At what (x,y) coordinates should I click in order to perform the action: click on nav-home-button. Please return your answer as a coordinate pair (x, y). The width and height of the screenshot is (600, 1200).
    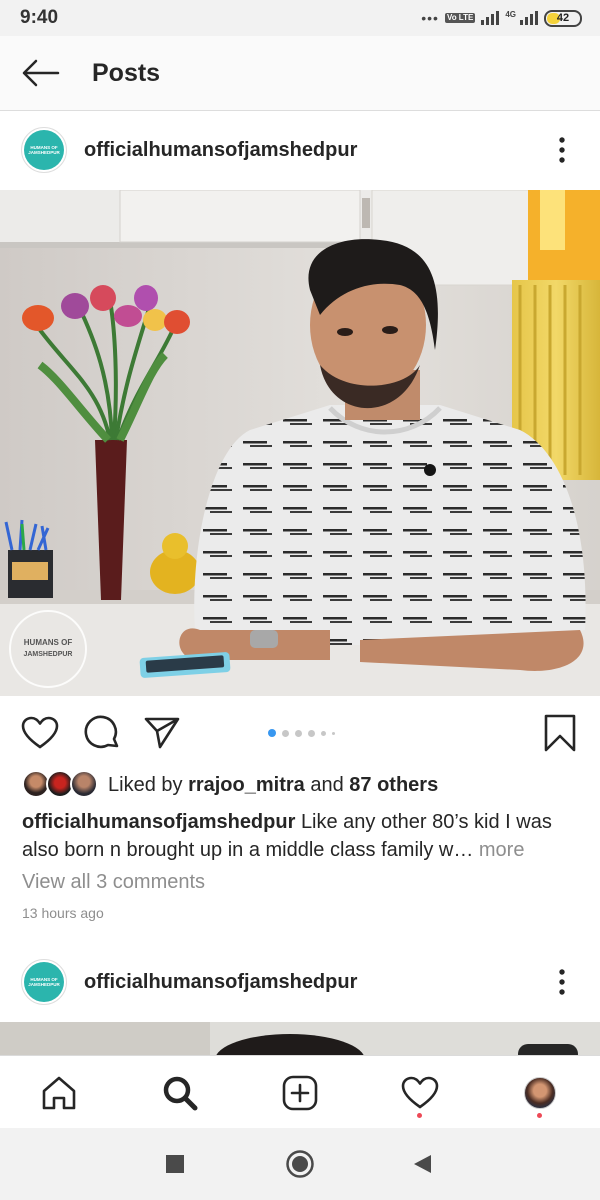
    Looking at the image, I should click on (59, 1093).